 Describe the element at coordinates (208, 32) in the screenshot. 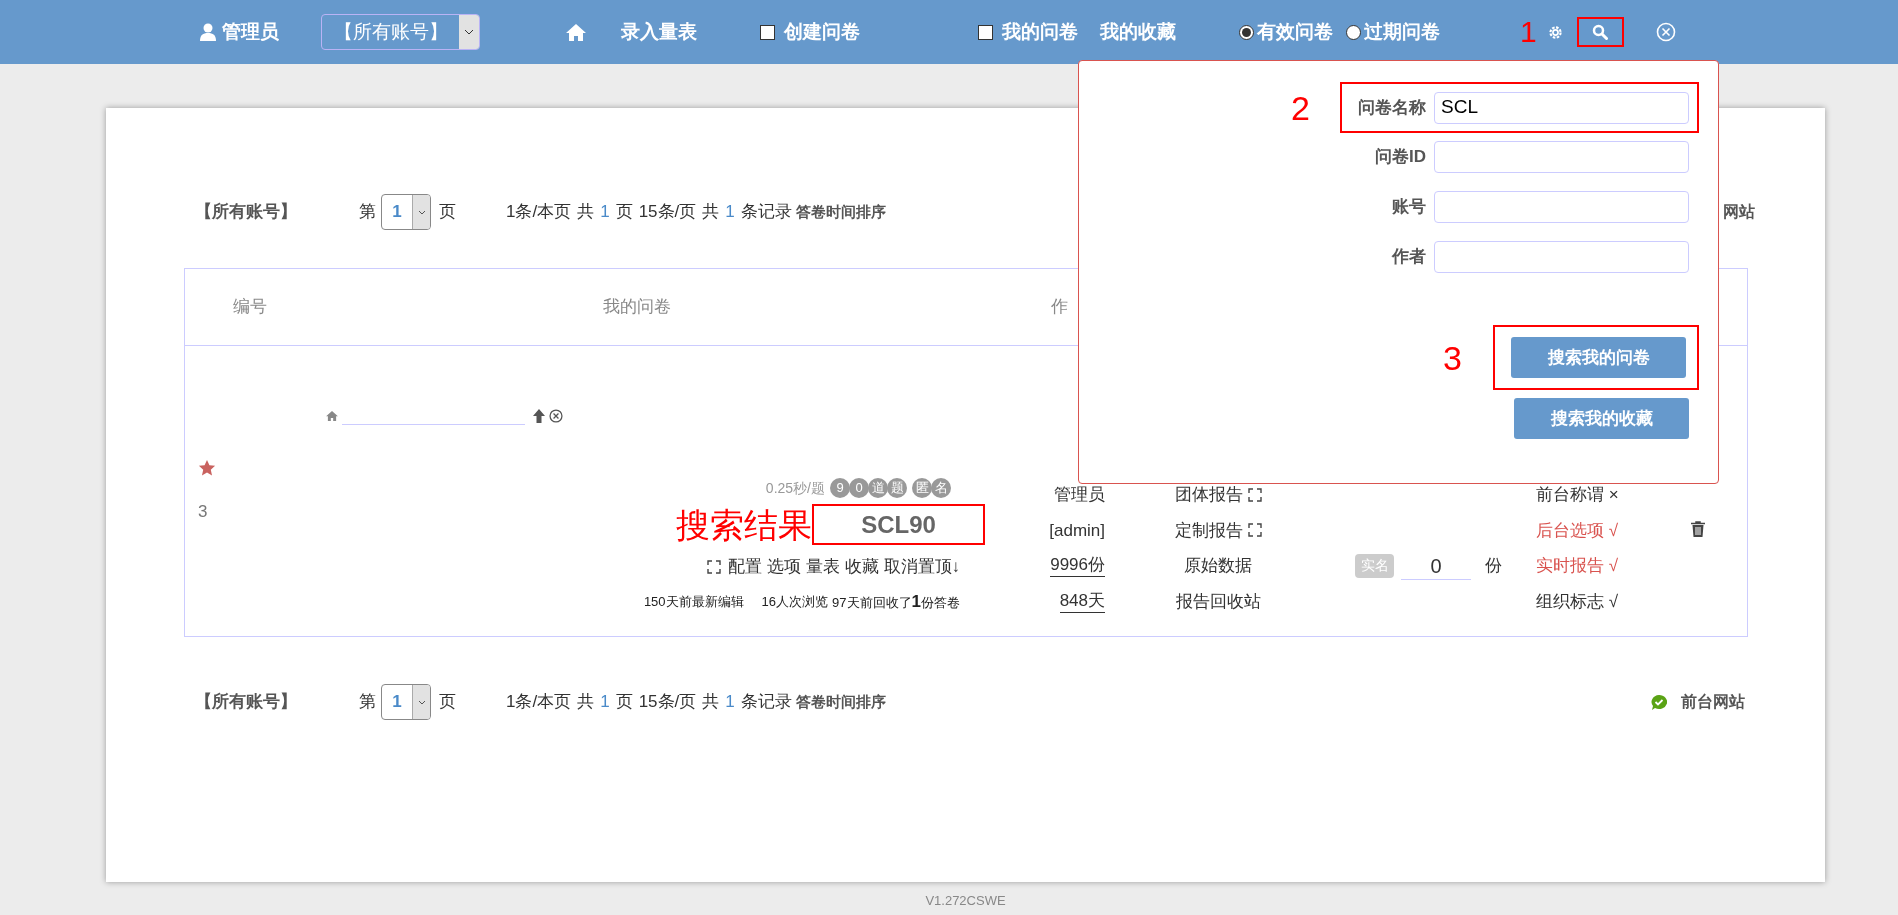

I see `user-icon` at that location.